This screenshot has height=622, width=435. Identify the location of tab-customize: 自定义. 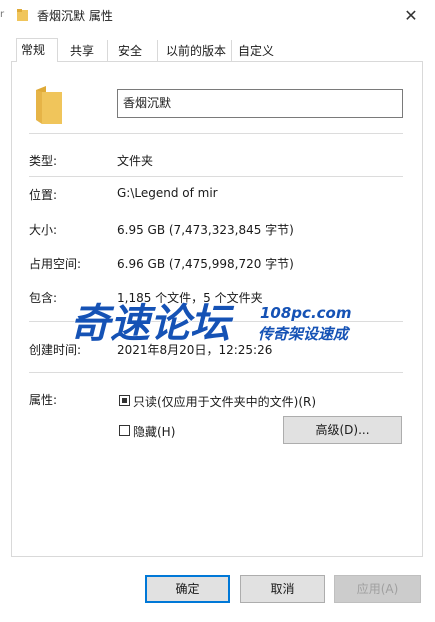
(257, 51).